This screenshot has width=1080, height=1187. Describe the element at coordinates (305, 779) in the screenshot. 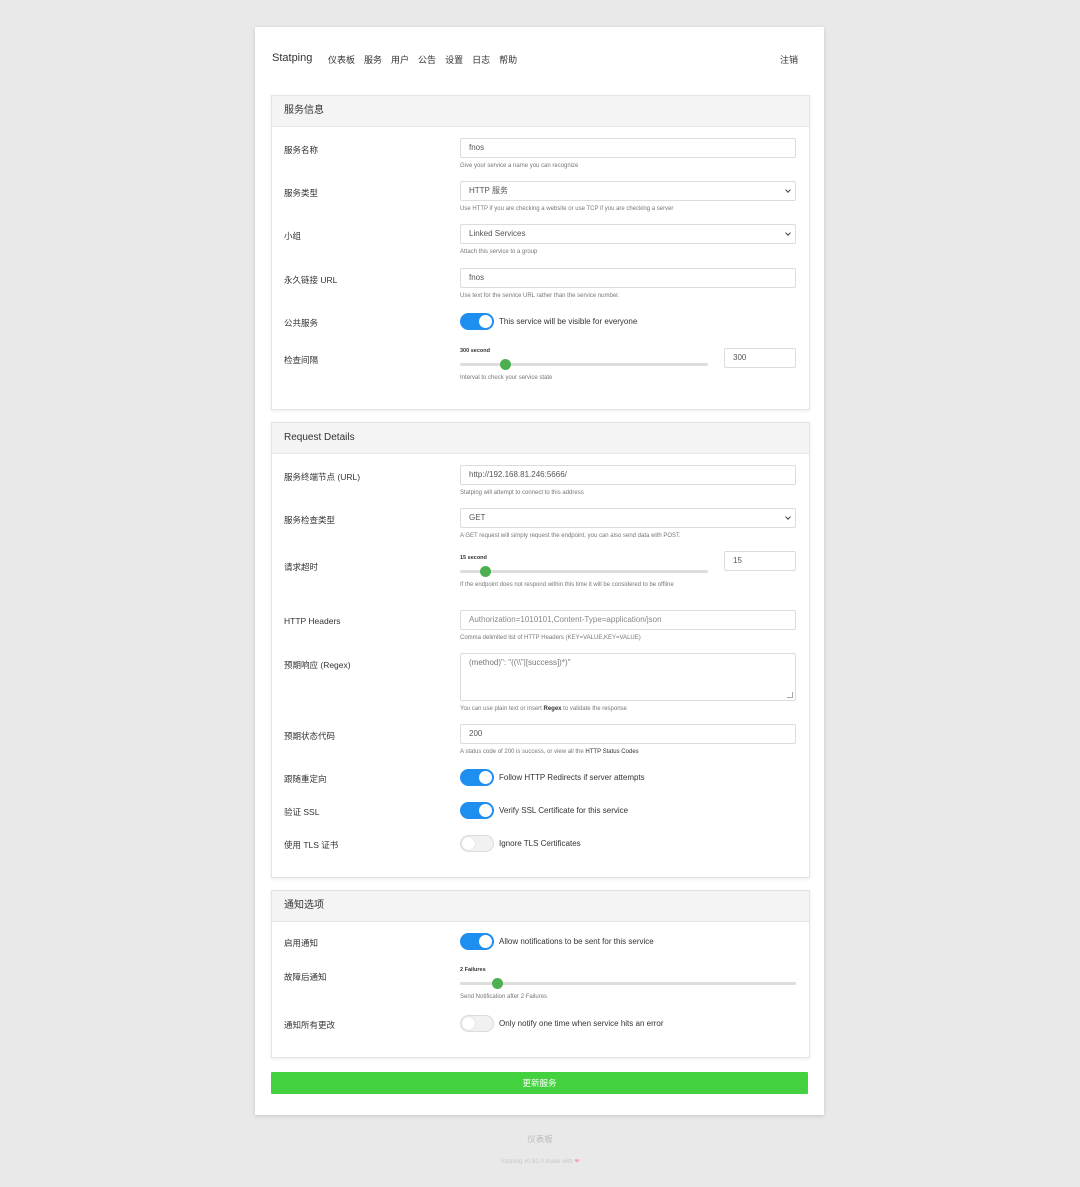

I see `field-label: 跟随重定向` at that location.